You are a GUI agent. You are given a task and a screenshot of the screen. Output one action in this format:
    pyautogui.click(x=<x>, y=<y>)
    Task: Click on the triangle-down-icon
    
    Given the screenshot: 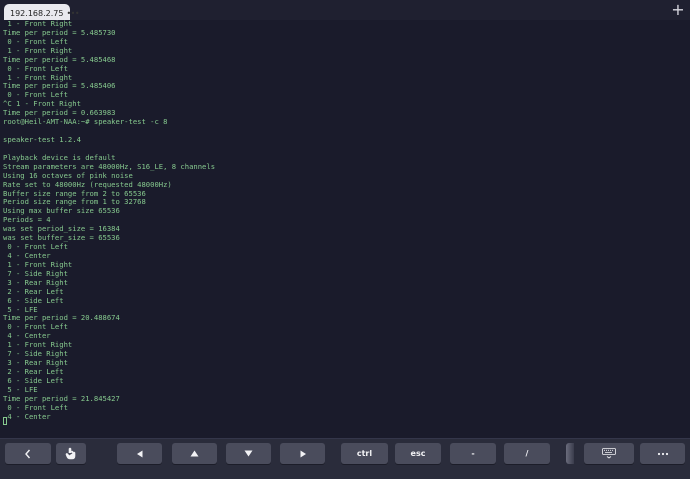 What is the action you would take?
    pyautogui.click(x=248, y=453)
    